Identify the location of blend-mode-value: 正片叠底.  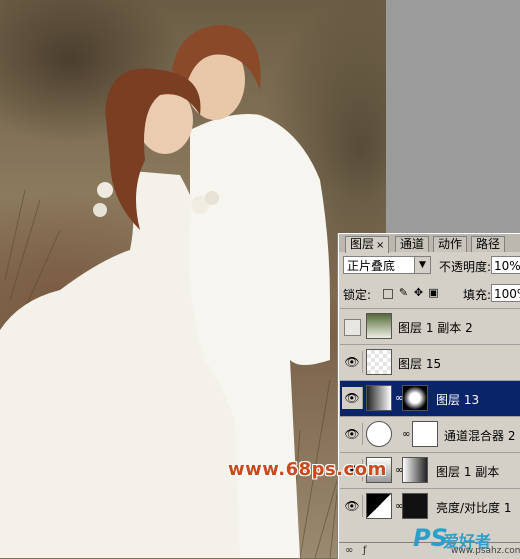
(371, 266).